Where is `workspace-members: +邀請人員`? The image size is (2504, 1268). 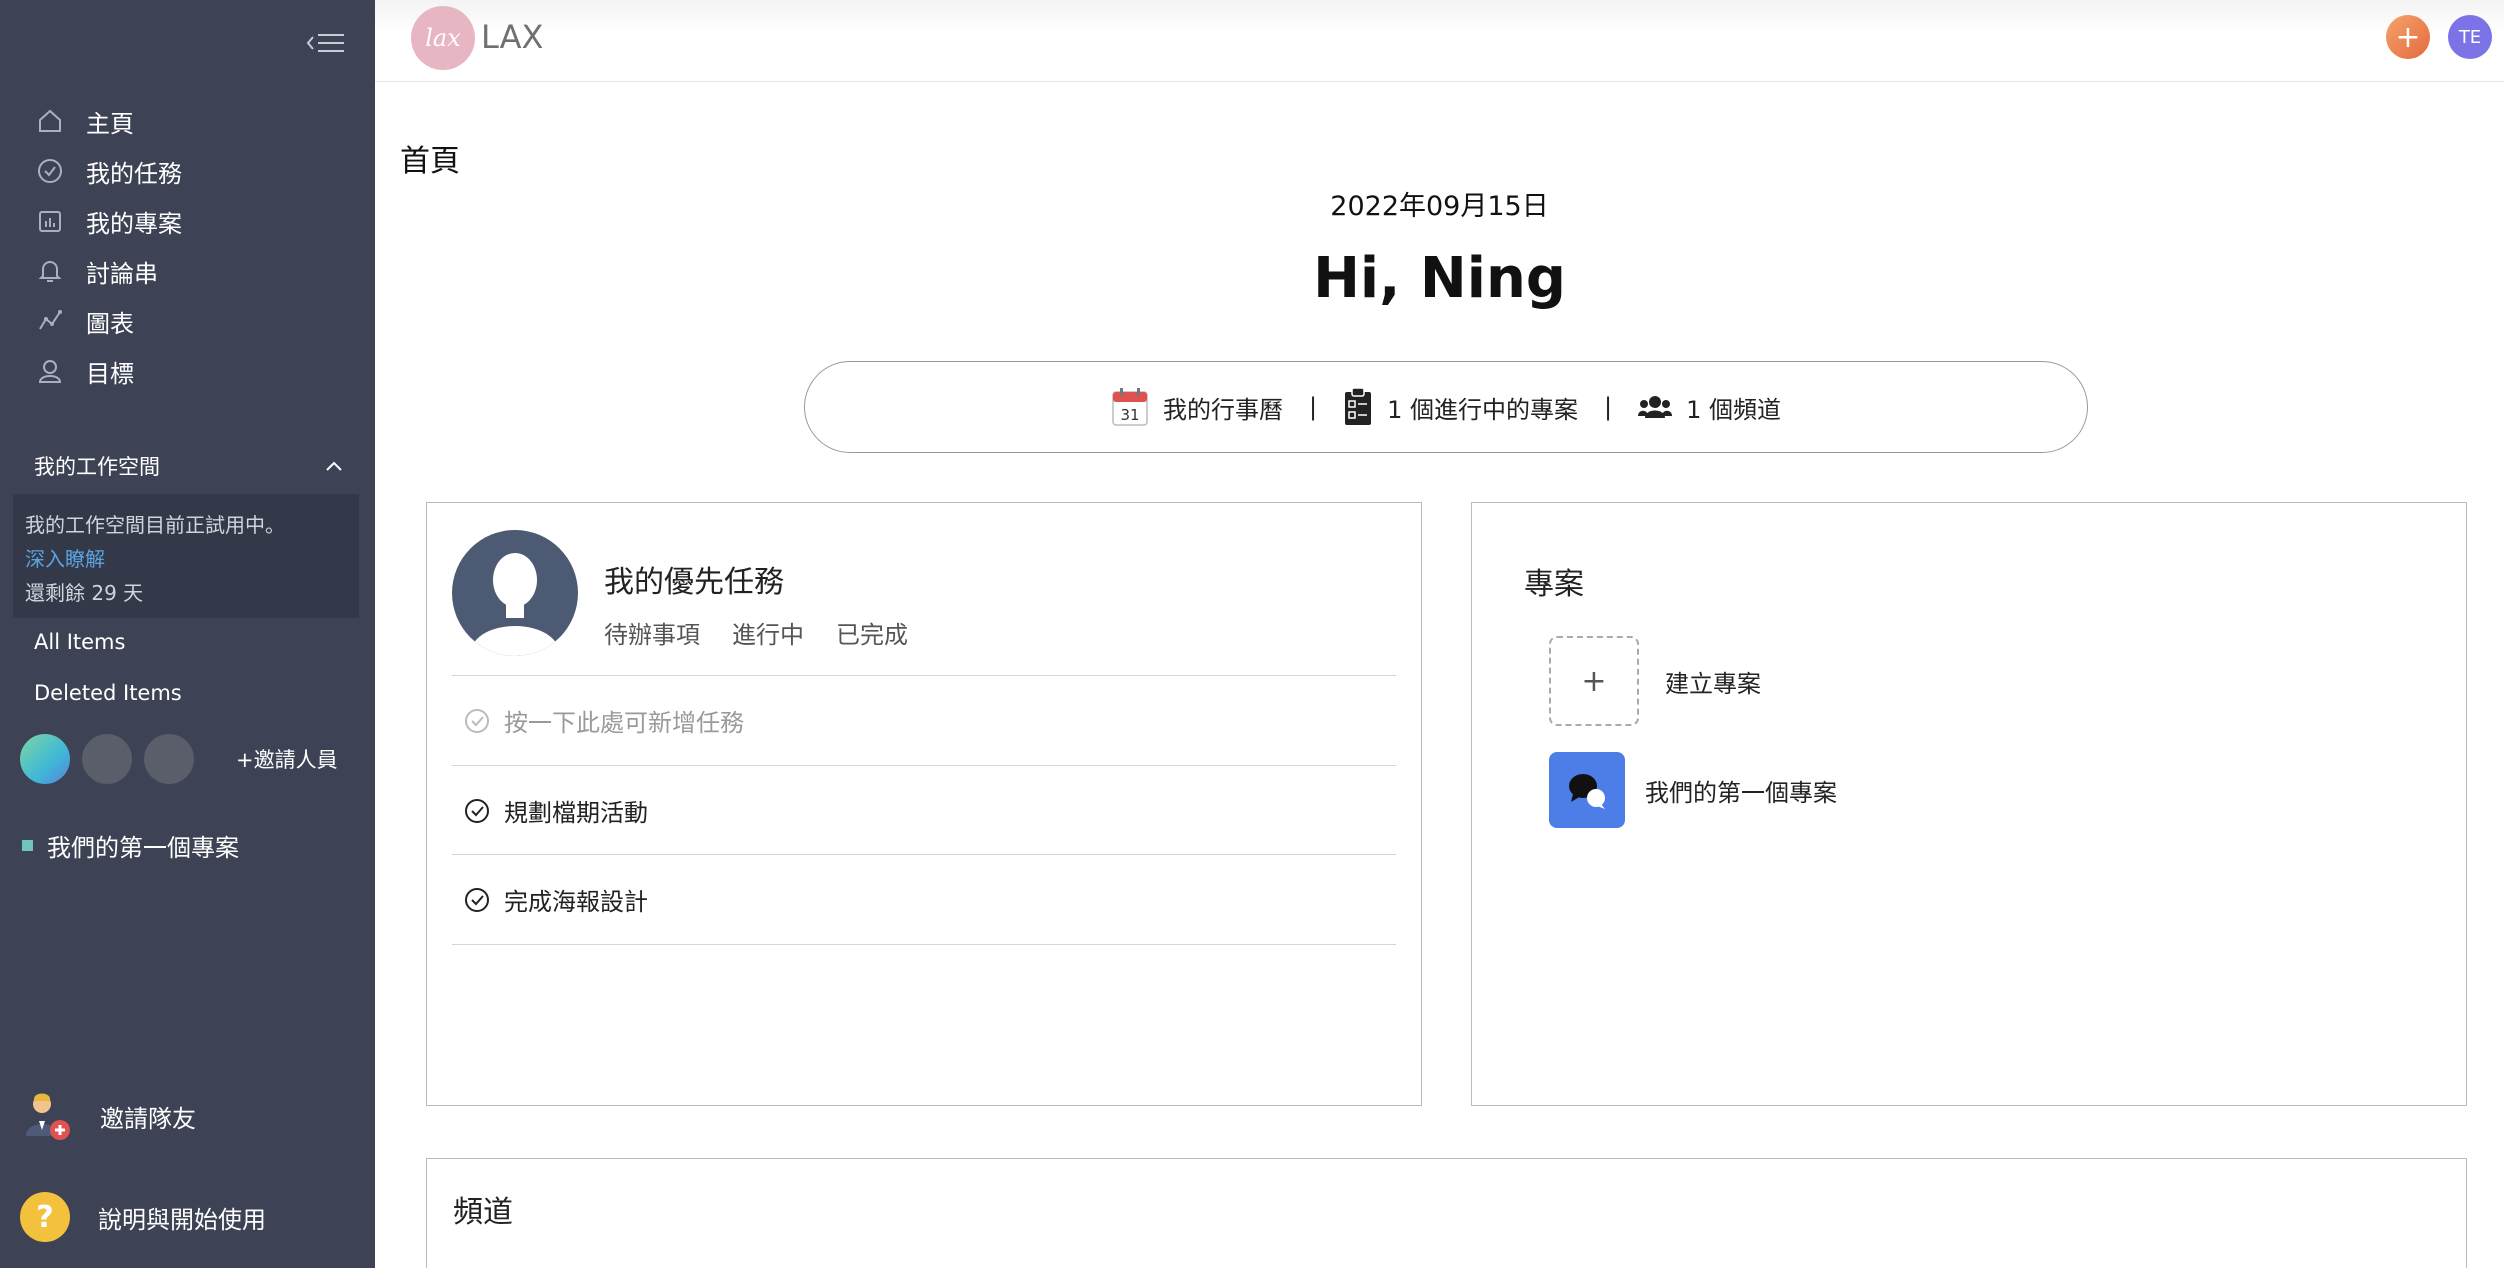
workspace-members: +邀請人員 is located at coordinates (179, 759).